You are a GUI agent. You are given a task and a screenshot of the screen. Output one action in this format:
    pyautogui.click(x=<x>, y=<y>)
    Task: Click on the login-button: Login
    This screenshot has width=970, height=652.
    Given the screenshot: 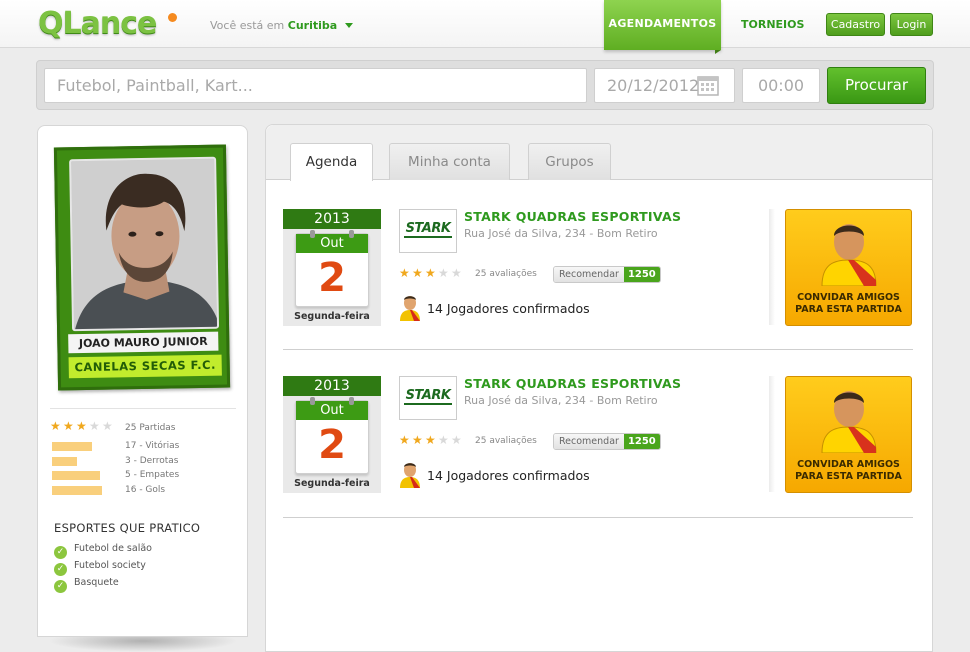 What is the action you would take?
    pyautogui.click(x=911, y=24)
    